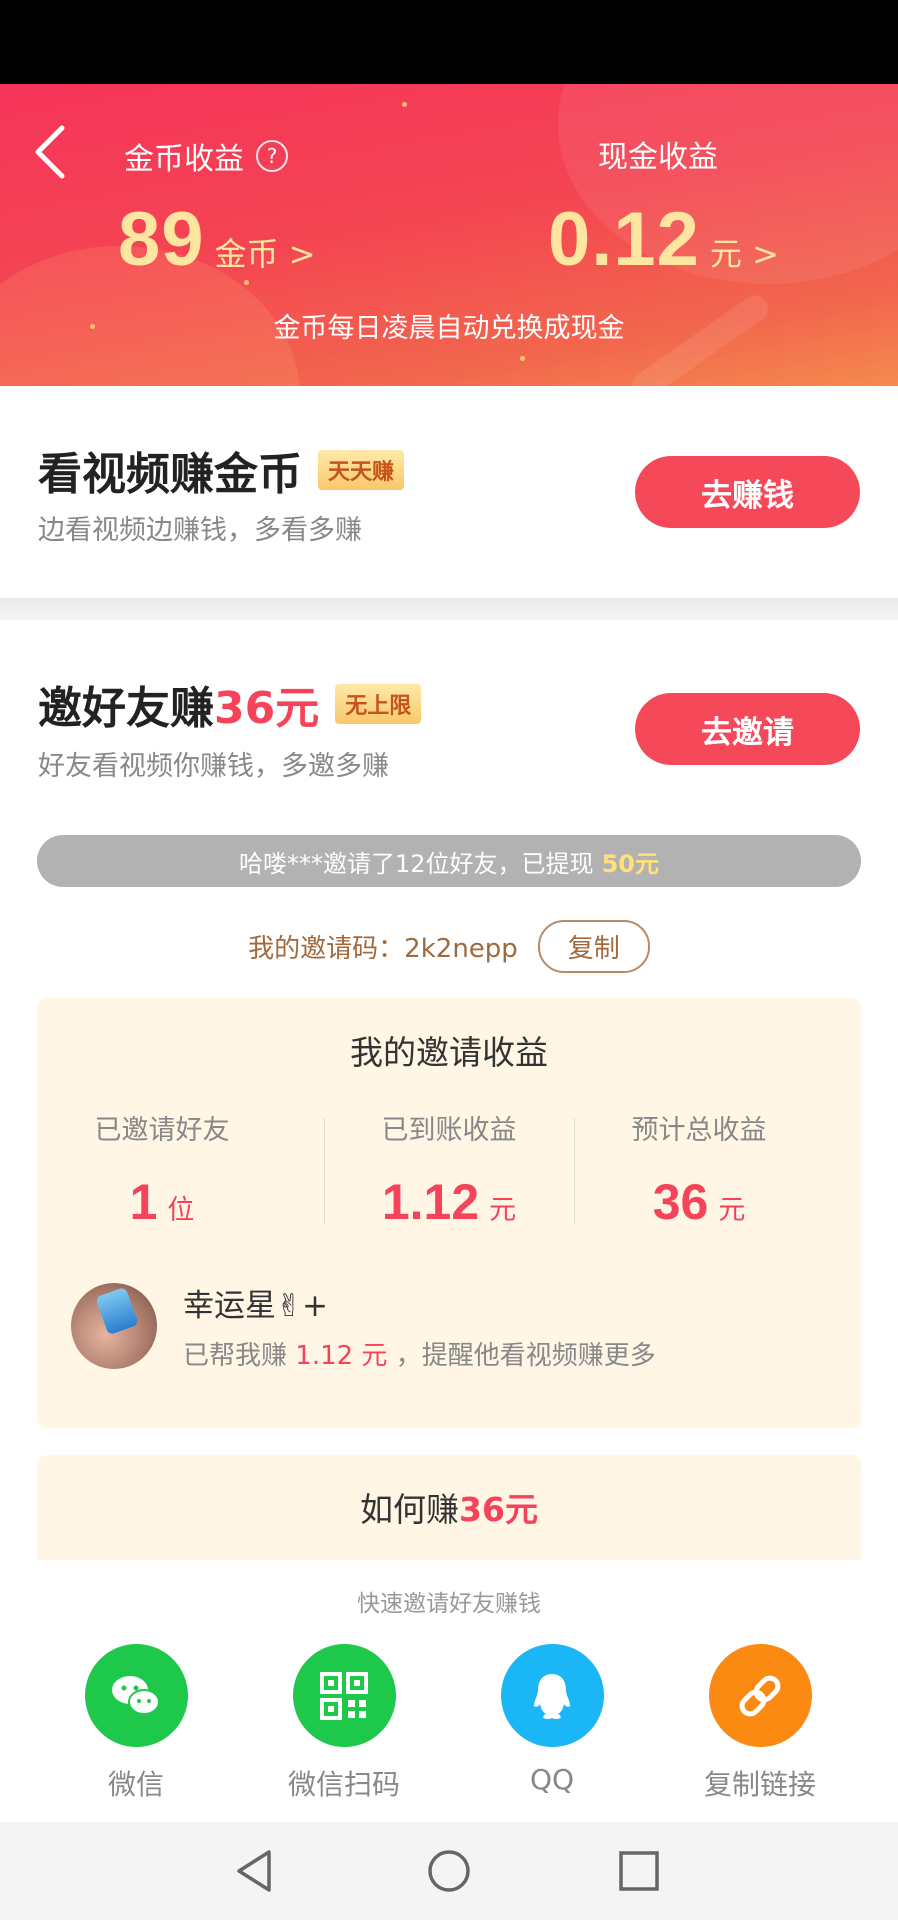  Describe the element at coordinates (699, 1172) in the screenshot. I see `stat-expected-total: 预计总收益 36 元` at that location.